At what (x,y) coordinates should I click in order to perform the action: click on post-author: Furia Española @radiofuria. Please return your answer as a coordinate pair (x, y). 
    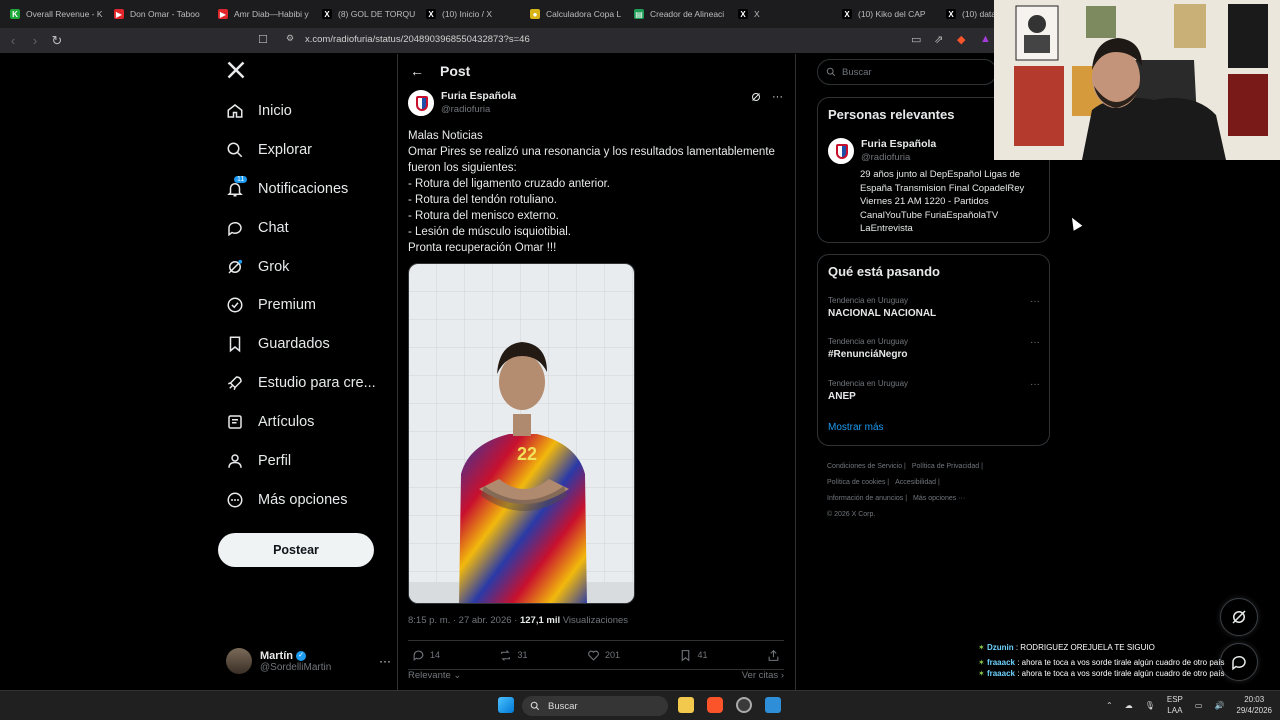
    Looking at the image, I should click on (462, 103).